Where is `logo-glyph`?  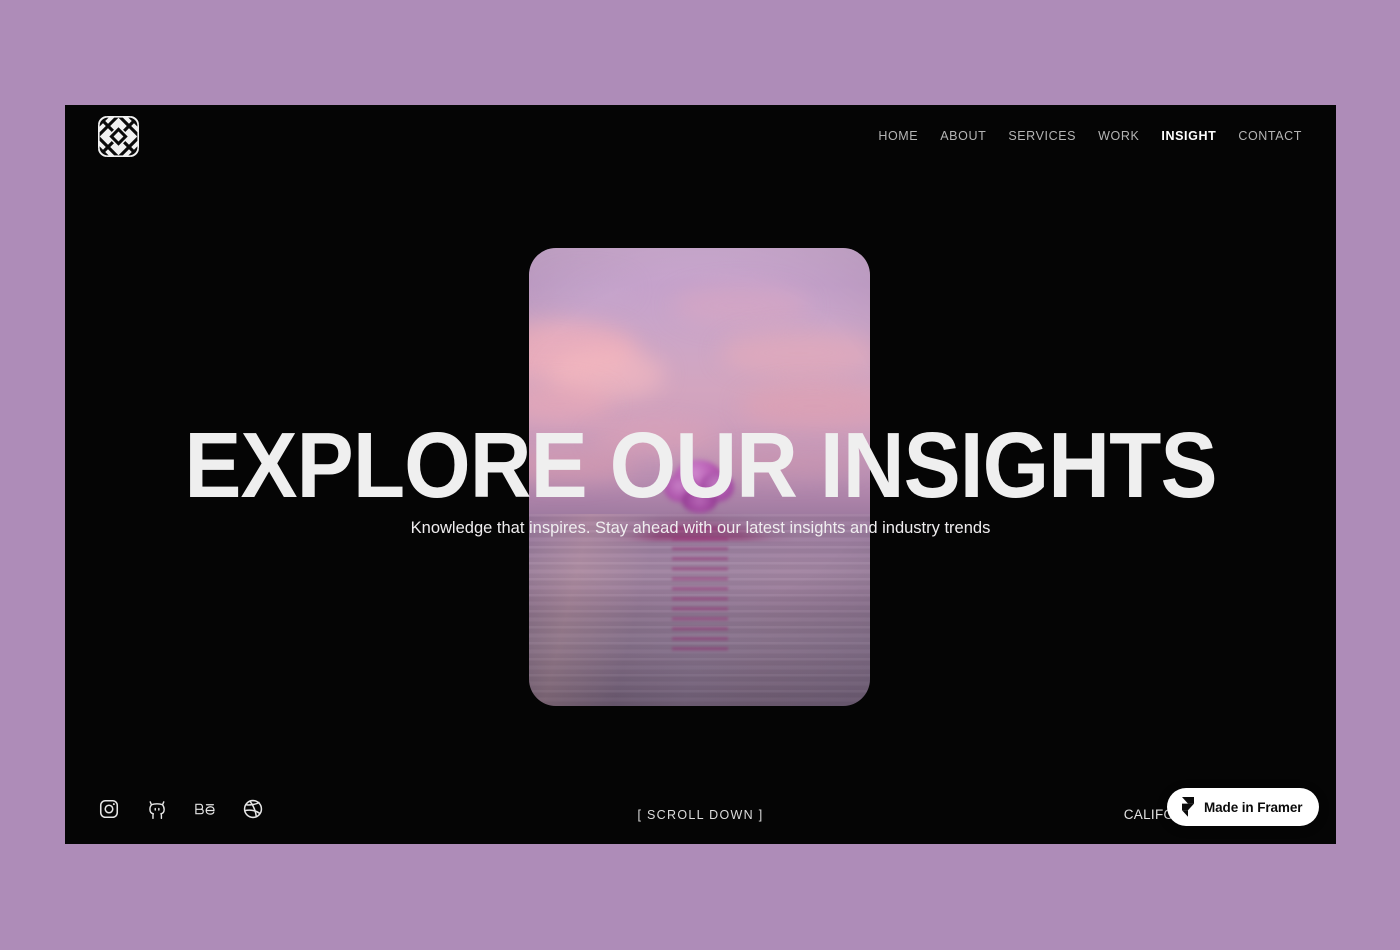
logo-glyph is located at coordinates (118, 136).